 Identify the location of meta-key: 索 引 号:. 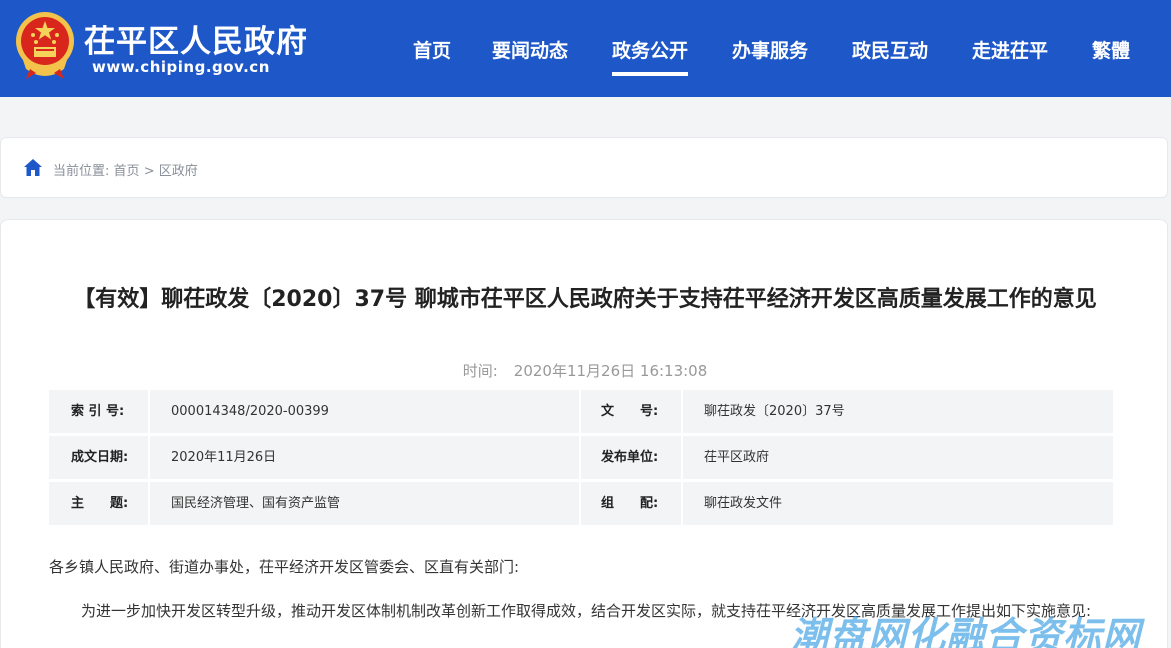
(98, 411).